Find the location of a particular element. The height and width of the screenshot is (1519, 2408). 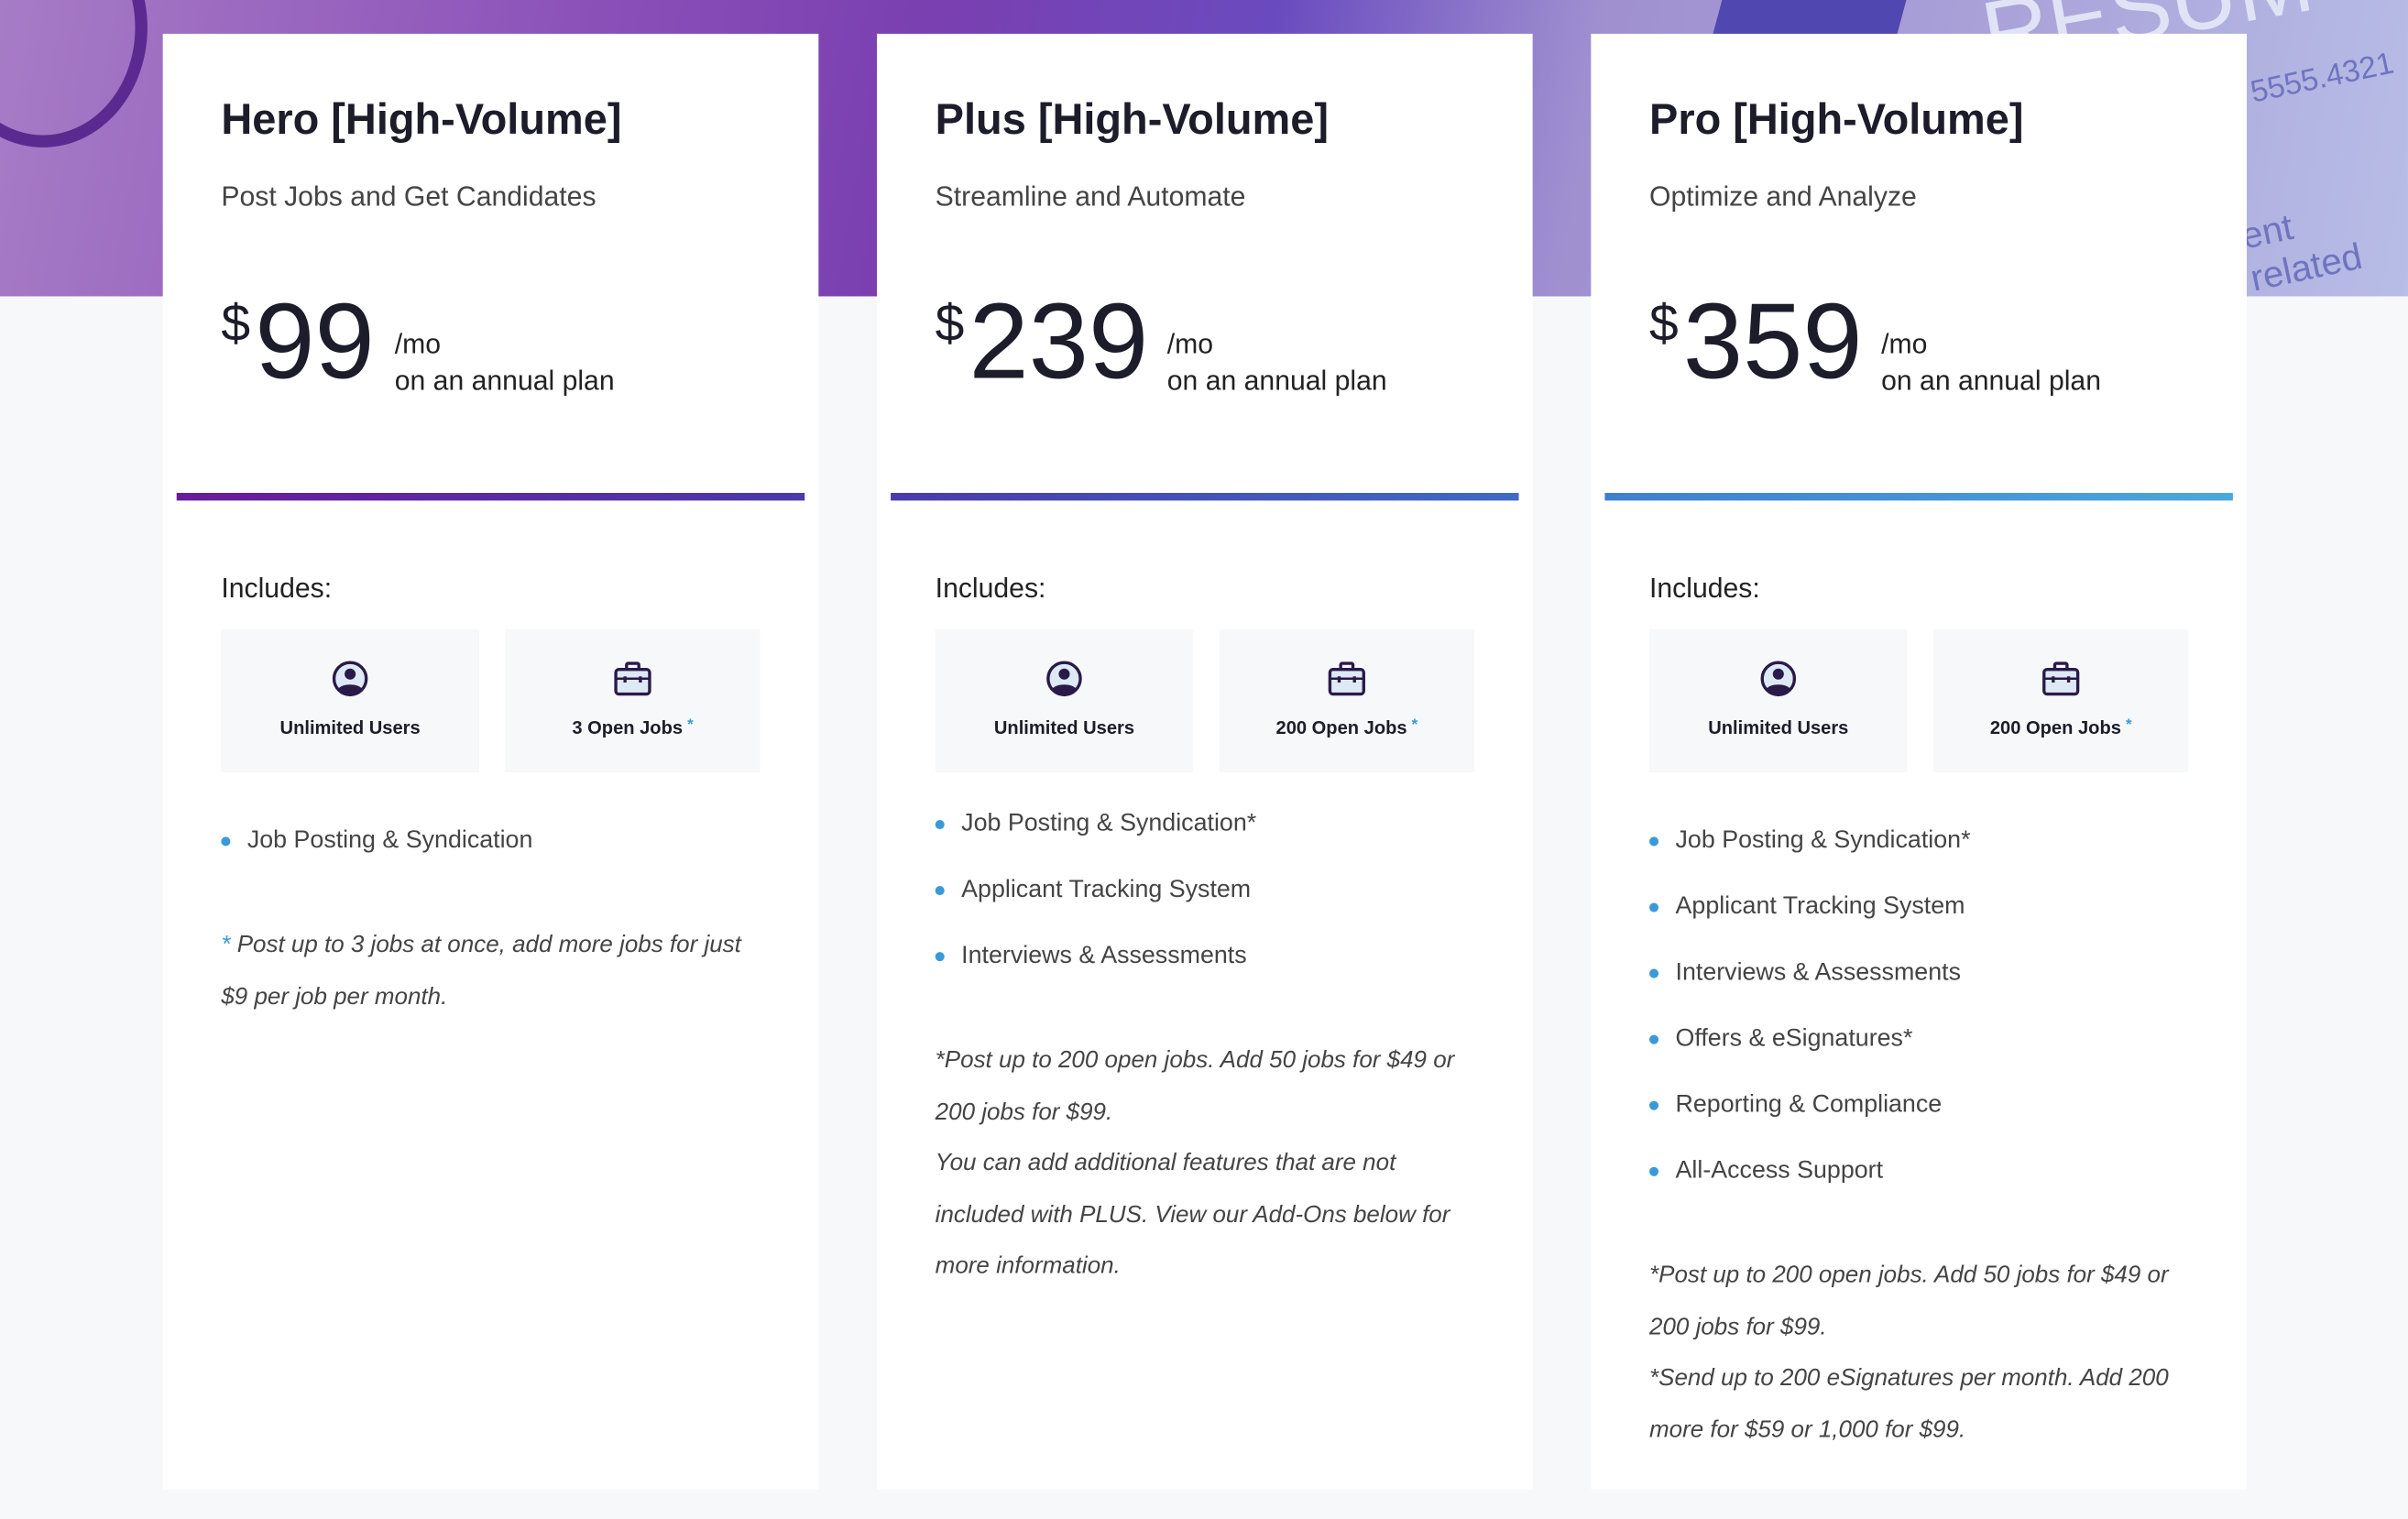

plan-title: Pro [High-Volume] is located at coordinates (1836, 118).